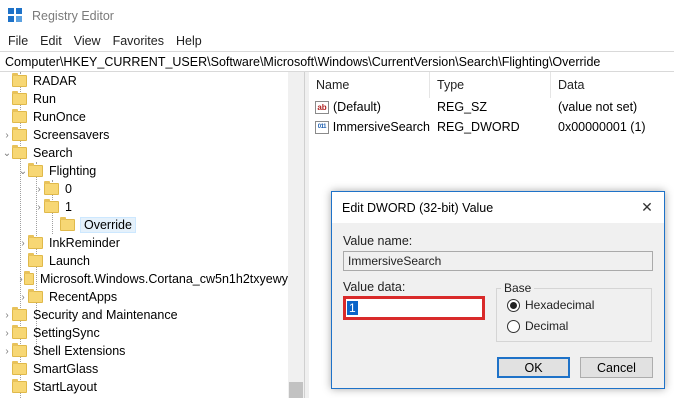  Describe the element at coordinates (144, 135) in the screenshot. I see `tree-item-screensavers: › Screensavers` at that location.